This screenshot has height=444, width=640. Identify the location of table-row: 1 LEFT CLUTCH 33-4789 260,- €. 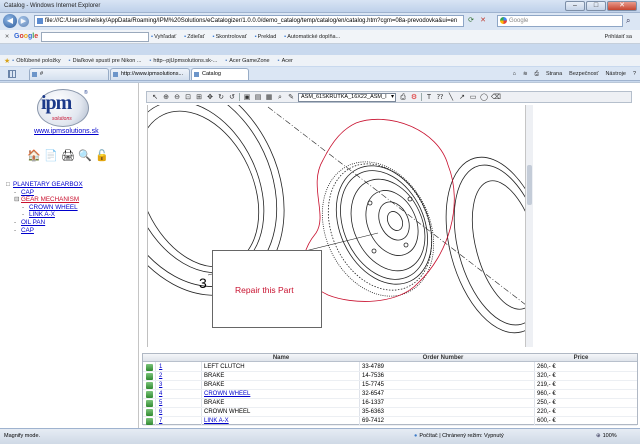
(390, 367).